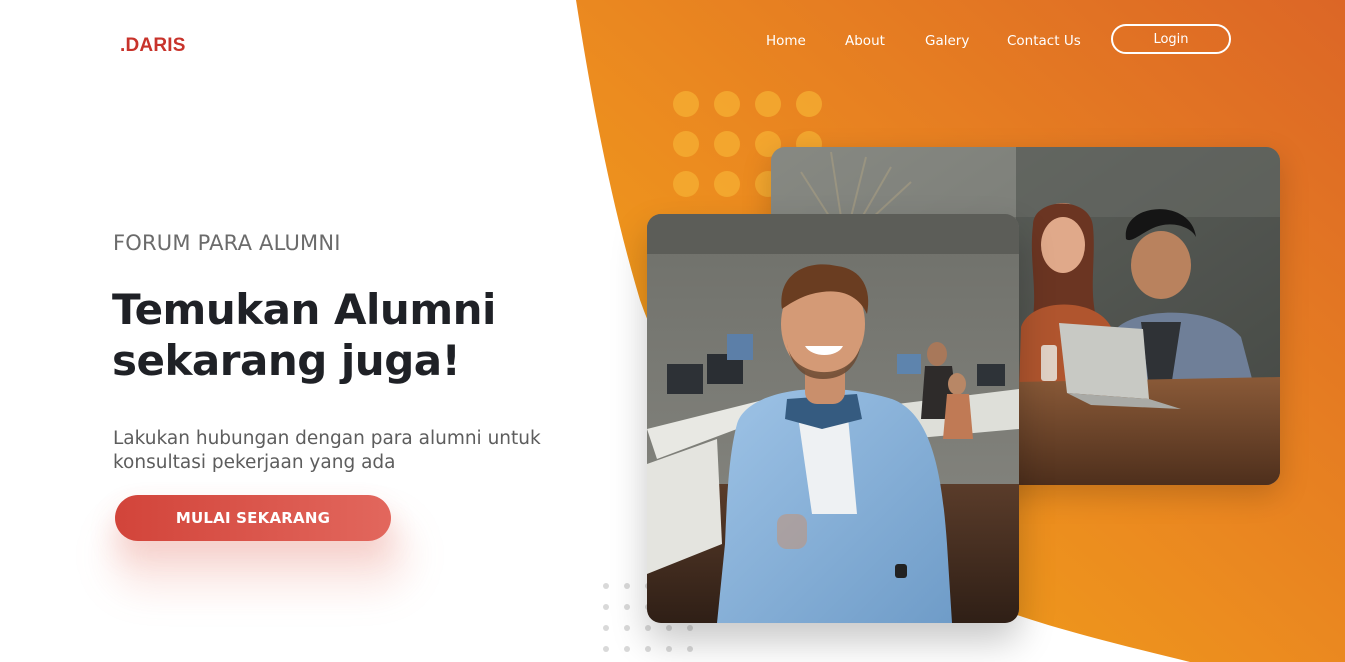 This screenshot has width=1345, height=662. What do you see at coordinates (1044, 41) in the screenshot?
I see `nav-contact-us: Contact Us` at bounding box center [1044, 41].